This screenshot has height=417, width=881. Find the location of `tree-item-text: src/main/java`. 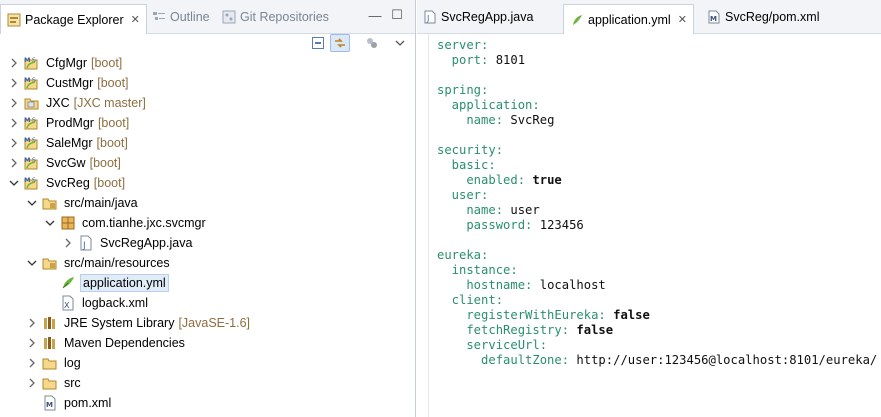

tree-item-text: src/main/java is located at coordinates (101, 203).